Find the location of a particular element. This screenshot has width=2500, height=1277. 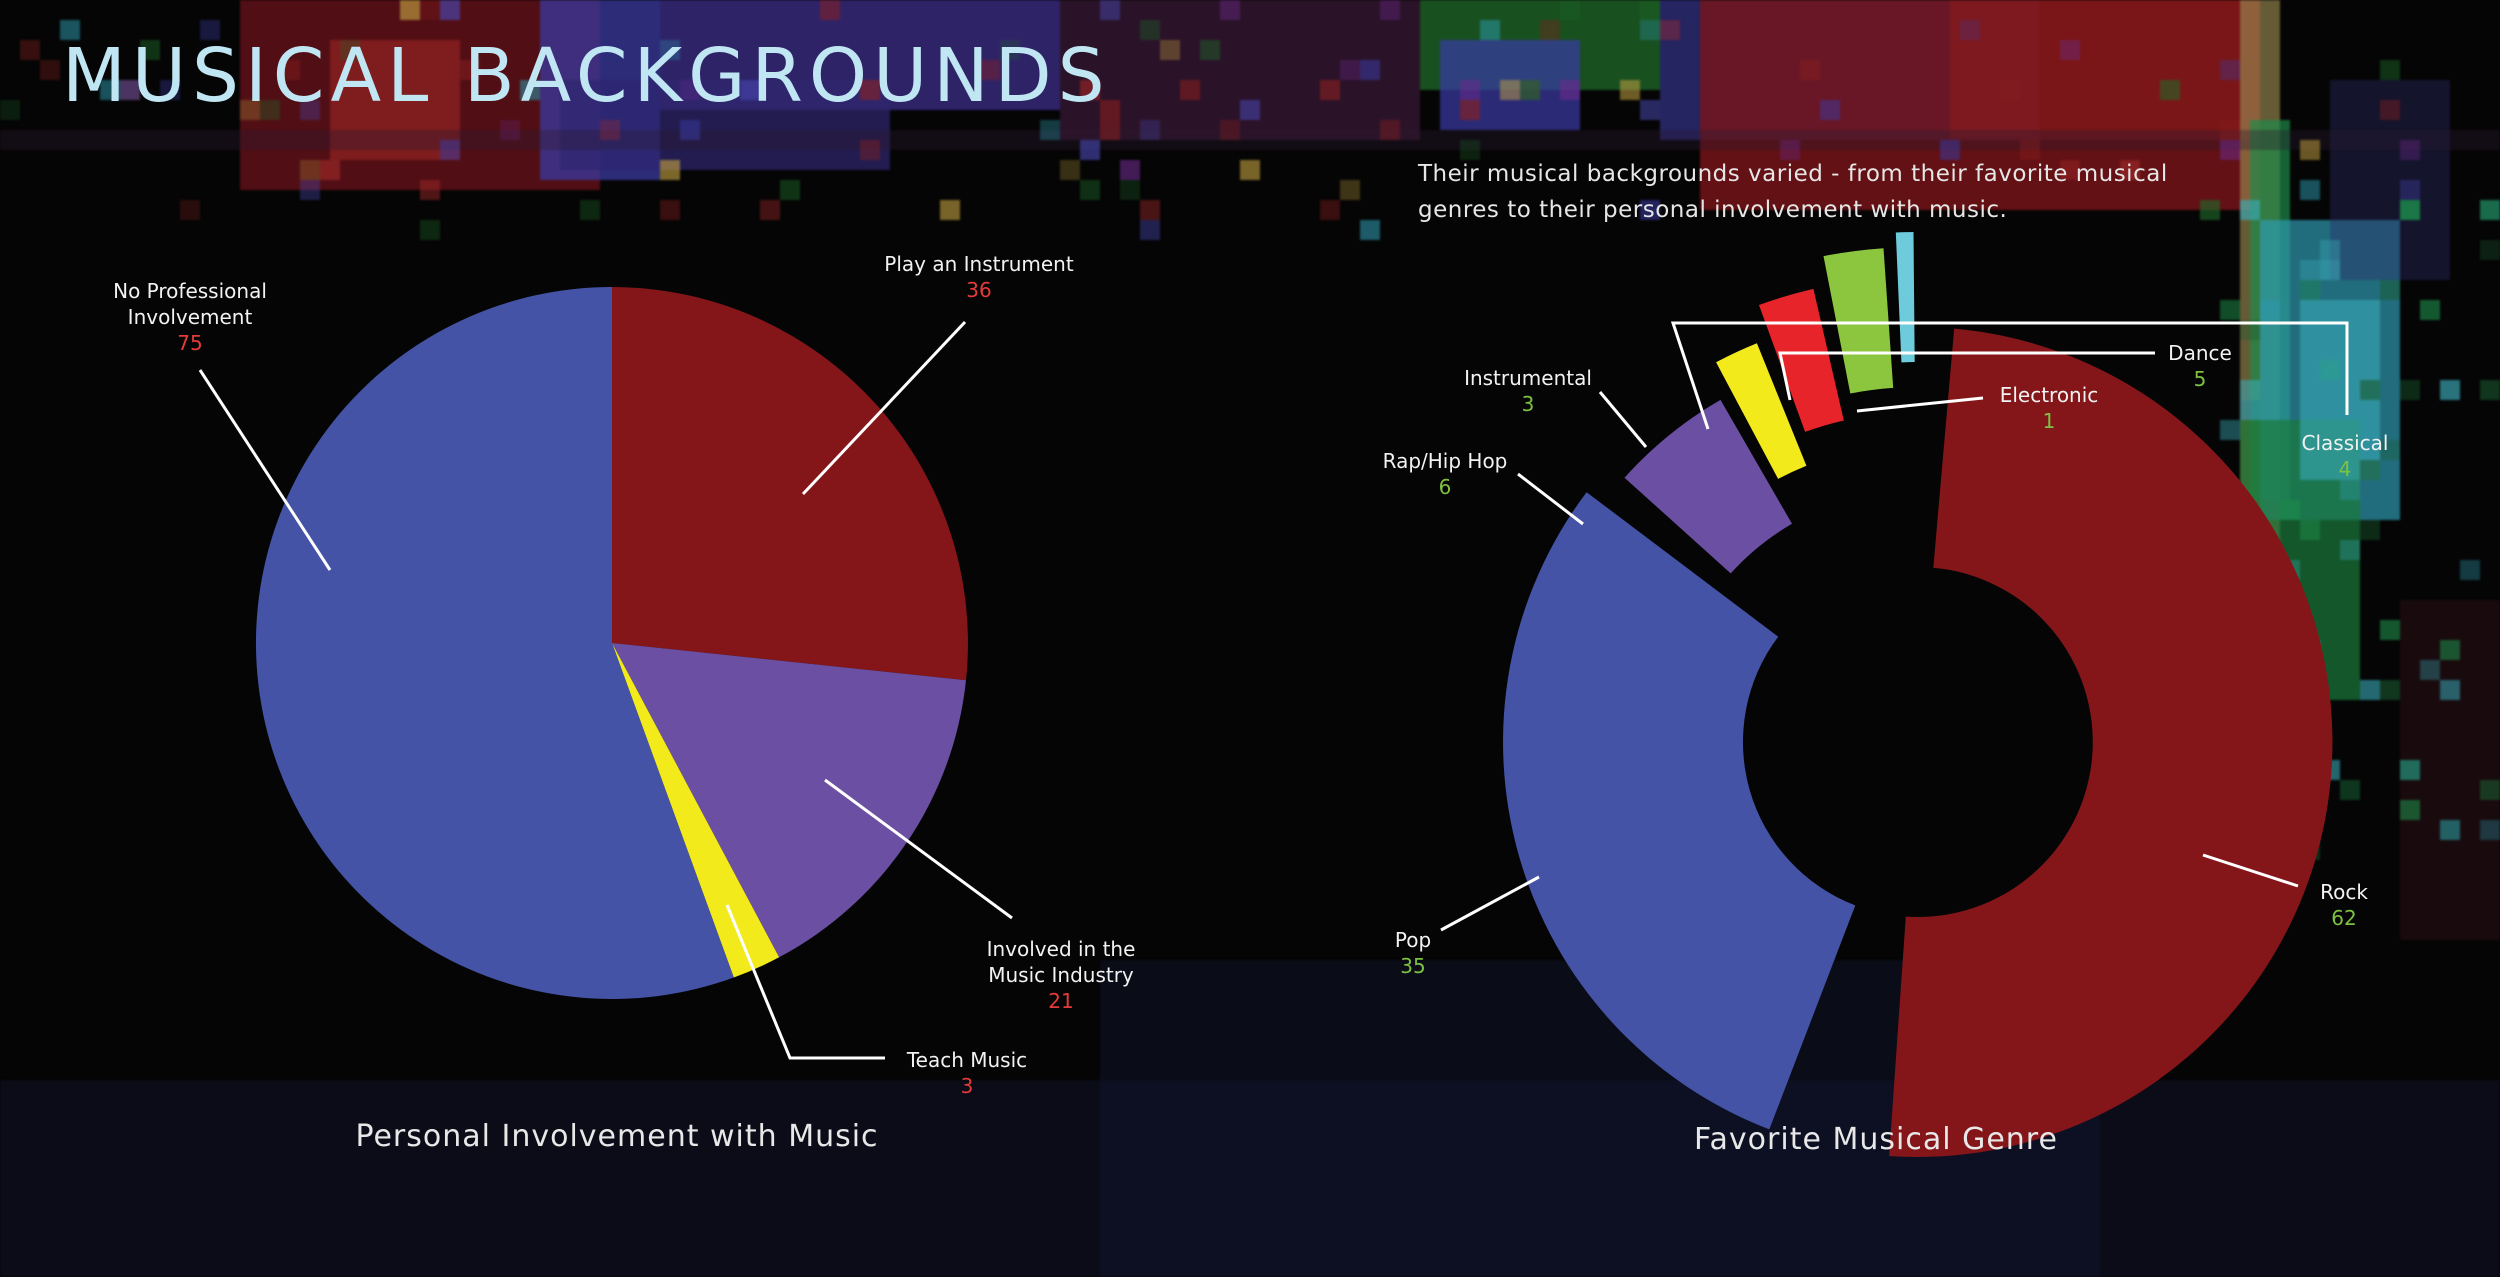

pie-slice-play-an-instrument is located at coordinates (790, 484).